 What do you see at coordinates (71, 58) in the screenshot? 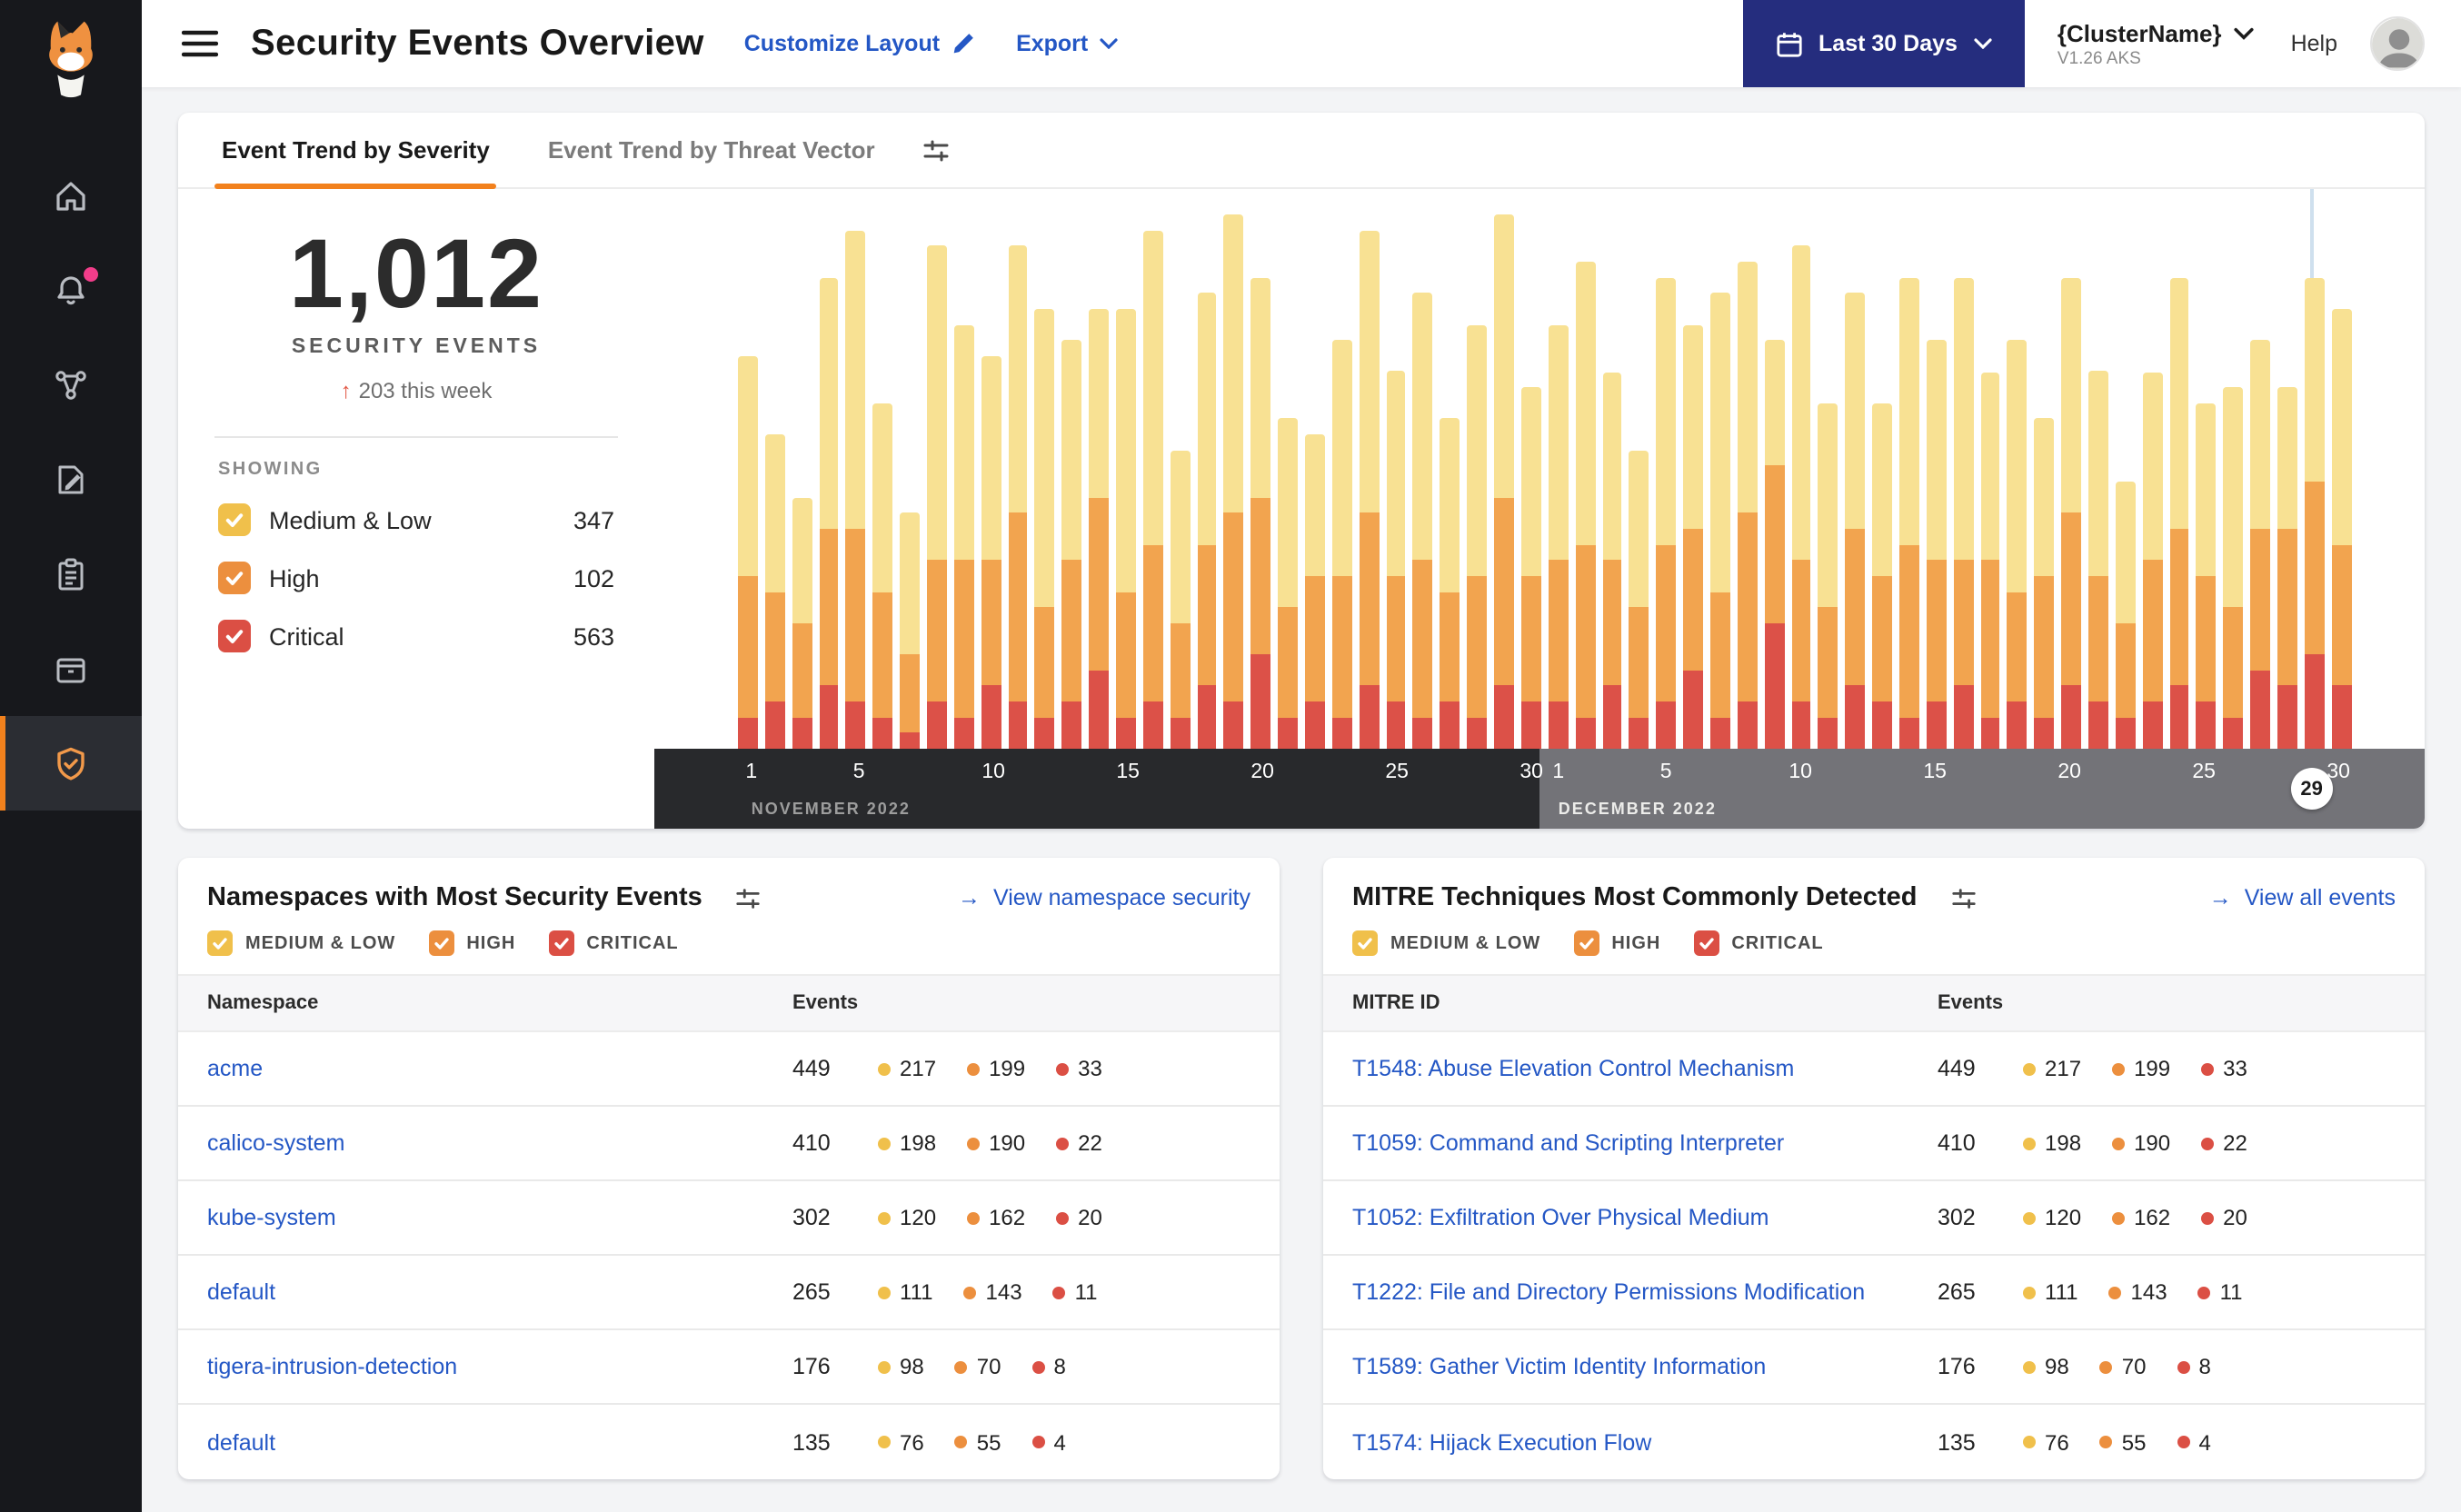
I see `calico-cat-logo` at bounding box center [71, 58].